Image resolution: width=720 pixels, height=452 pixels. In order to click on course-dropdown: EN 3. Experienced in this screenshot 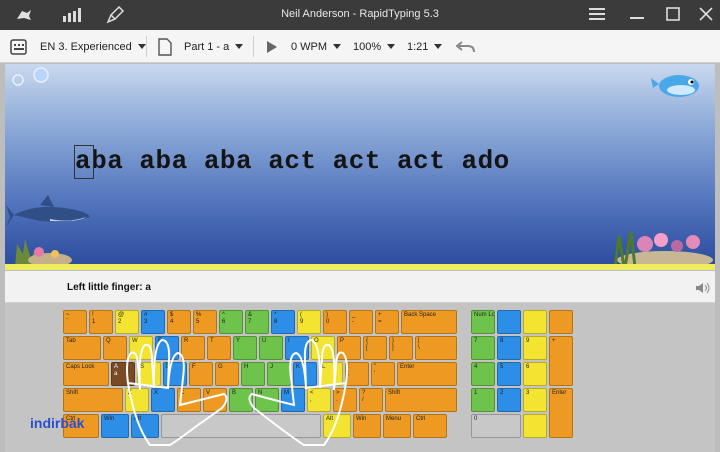, I will do `click(93, 46)`.